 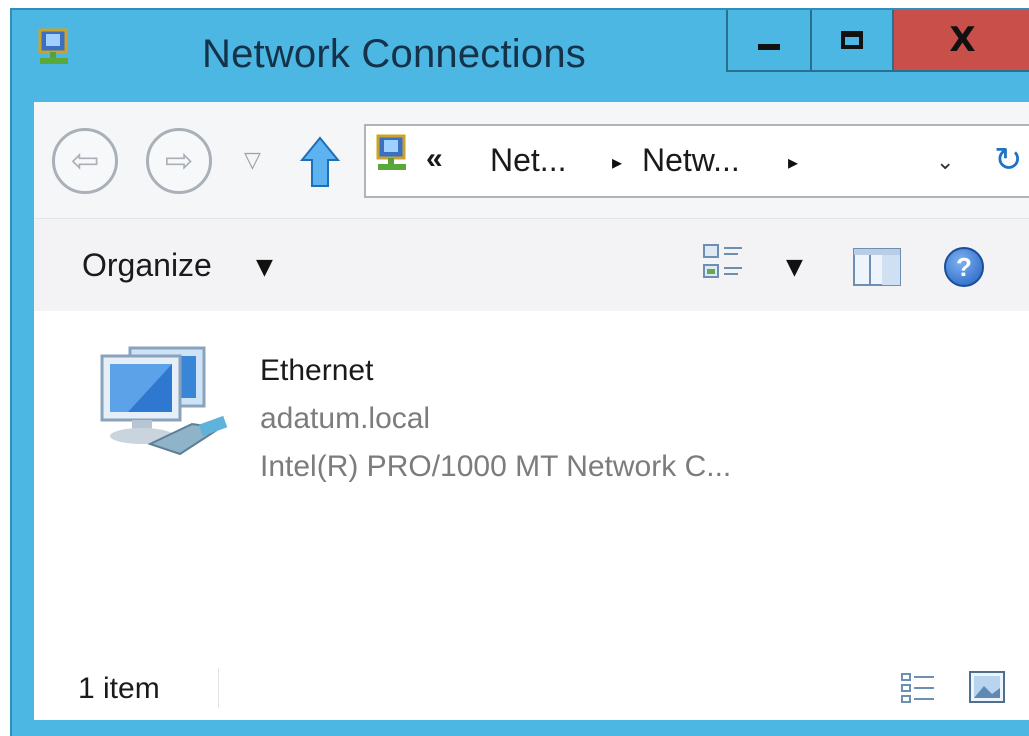 I want to click on recent-locations-button: ▽, so click(x=252, y=160).